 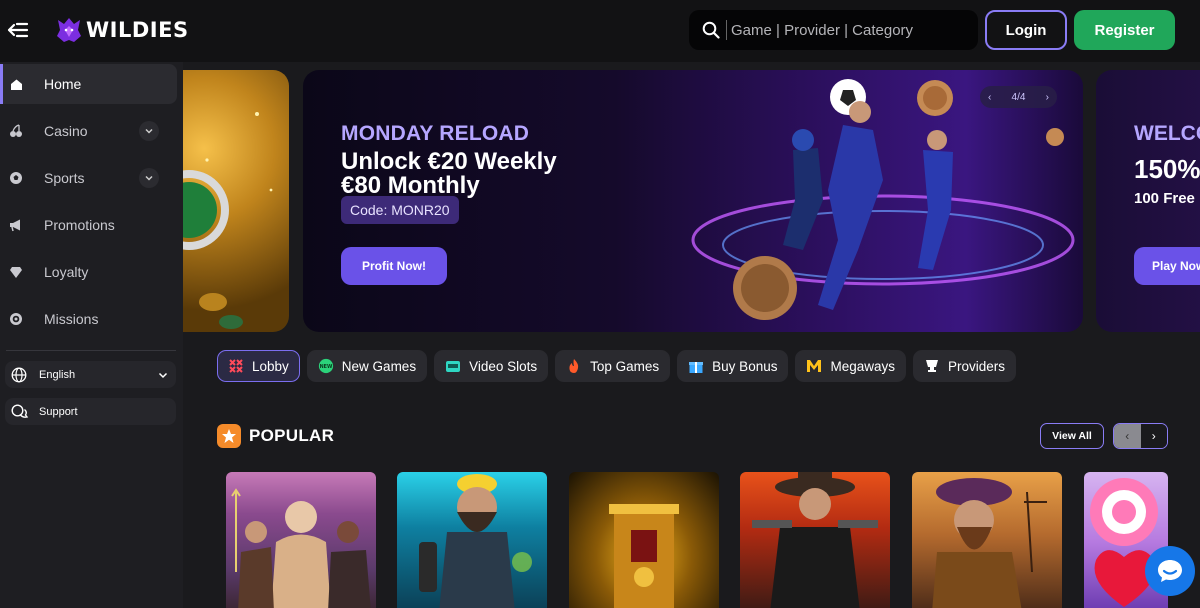 I want to click on lobby-icon, so click(x=236, y=366).